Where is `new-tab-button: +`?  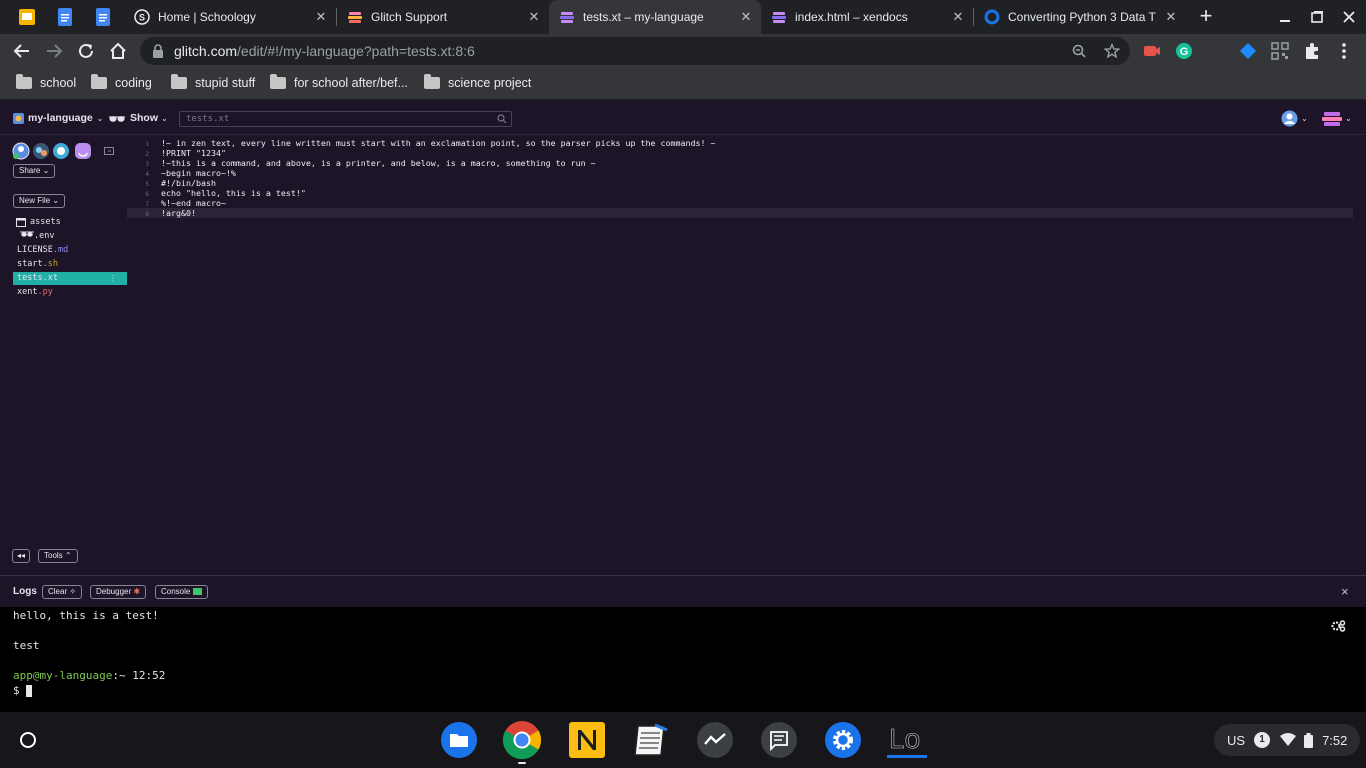
new-tab-button: + is located at coordinates (1206, 16).